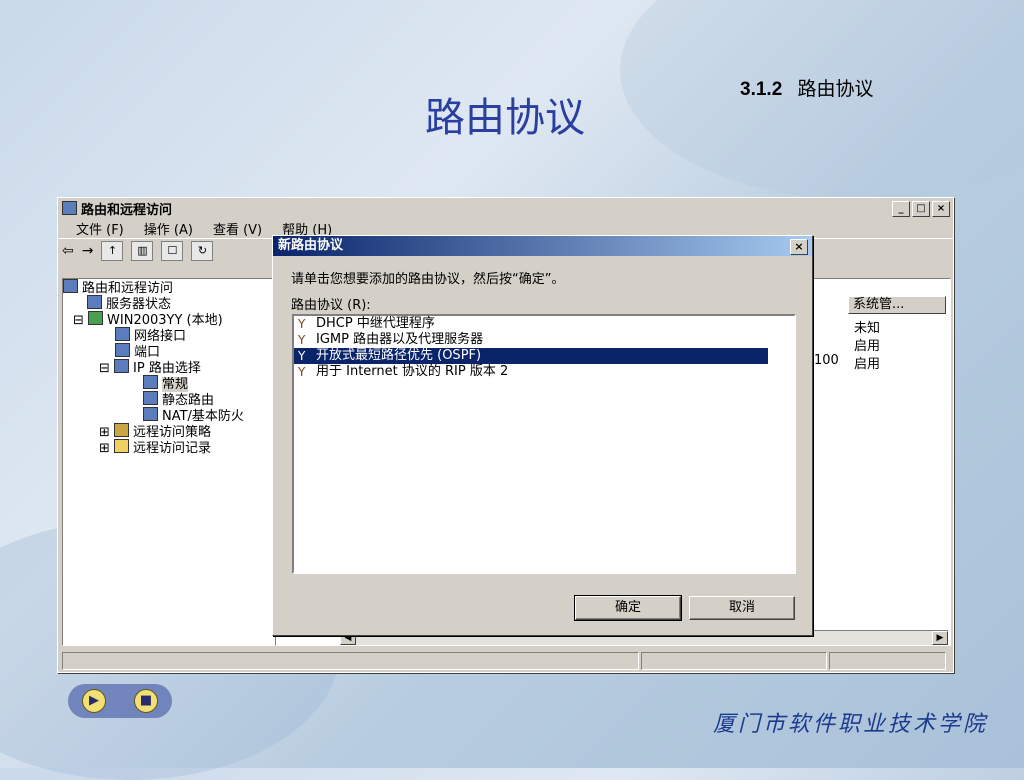  What do you see at coordinates (799, 247) in the screenshot?
I see `dialog-close-button: ×` at bounding box center [799, 247].